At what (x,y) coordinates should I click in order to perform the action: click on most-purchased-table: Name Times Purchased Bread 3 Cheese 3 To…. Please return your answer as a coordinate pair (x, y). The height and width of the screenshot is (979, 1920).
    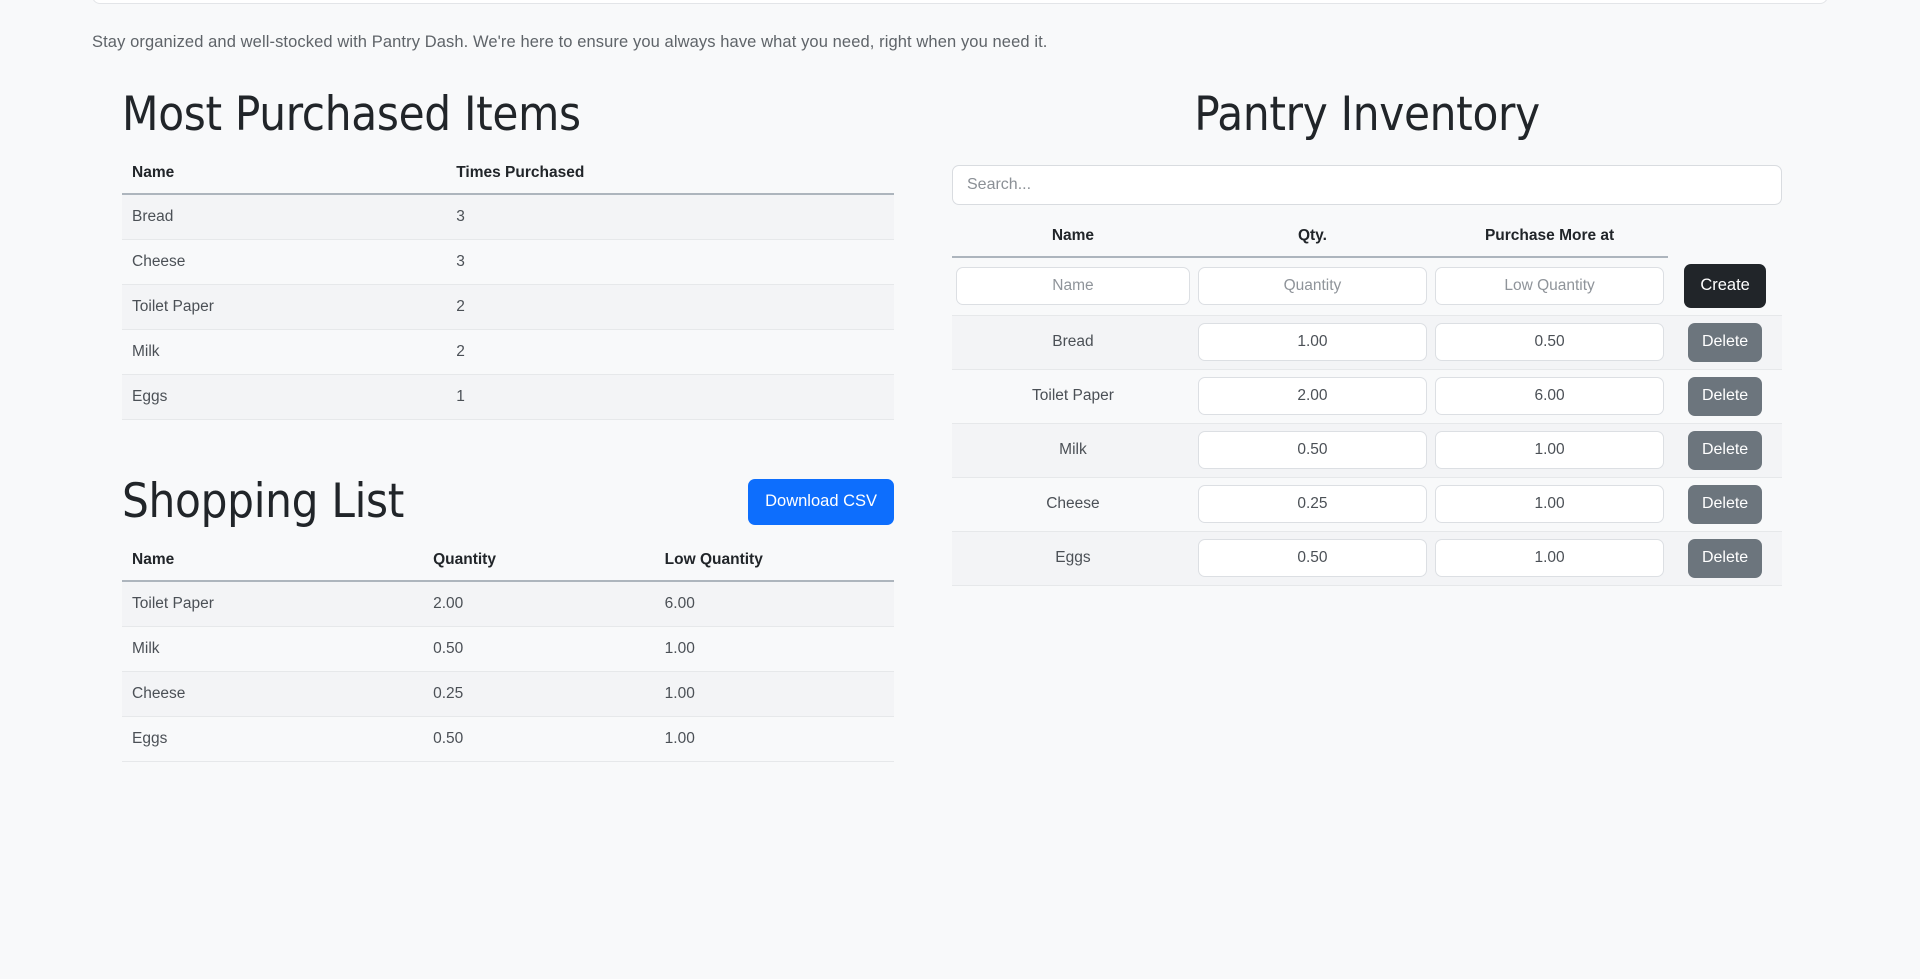
    Looking at the image, I should click on (508, 292).